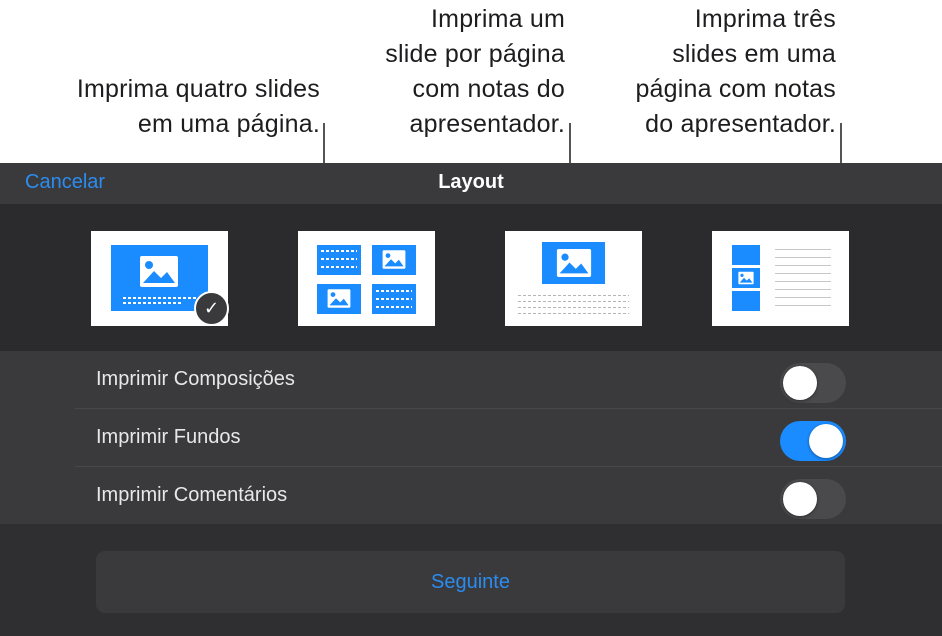 The height and width of the screenshot is (636, 942). What do you see at coordinates (780, 278) in the screenshot?
I see `layout-thumbnail-three-slides-with-notes` at bounding box center [780, 278].